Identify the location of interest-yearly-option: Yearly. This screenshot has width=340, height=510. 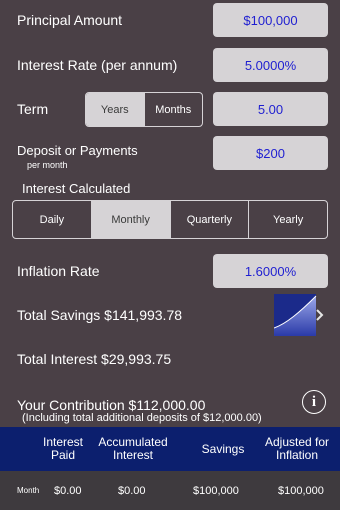
(287, 219).